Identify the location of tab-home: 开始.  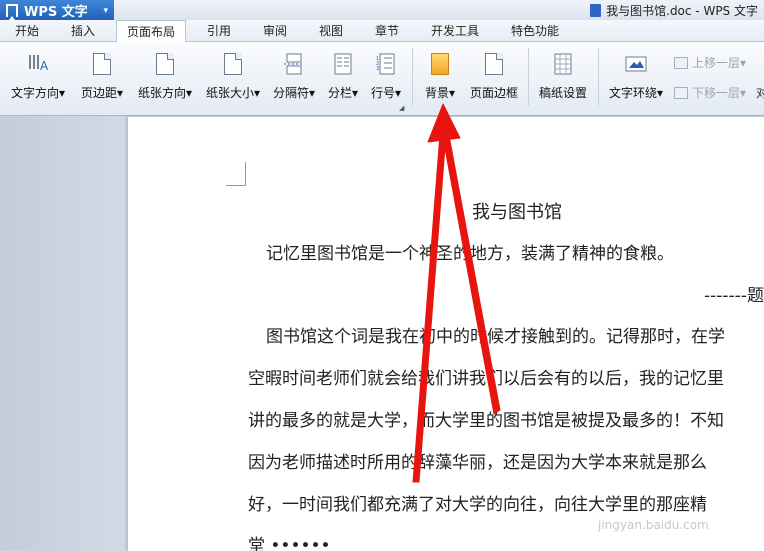
(27, 31).